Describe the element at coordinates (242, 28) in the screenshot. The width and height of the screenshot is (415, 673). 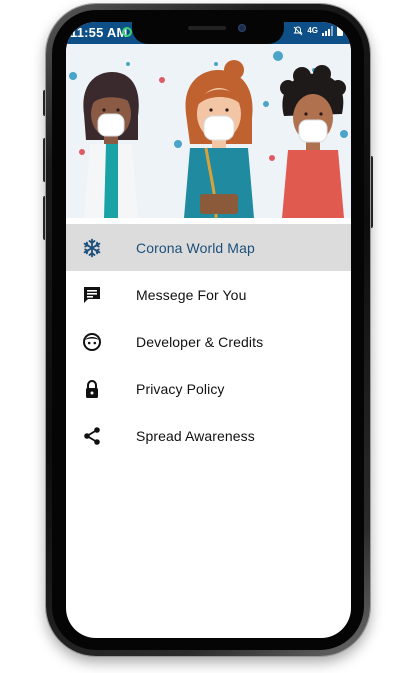
I see `front-camera` at that location.